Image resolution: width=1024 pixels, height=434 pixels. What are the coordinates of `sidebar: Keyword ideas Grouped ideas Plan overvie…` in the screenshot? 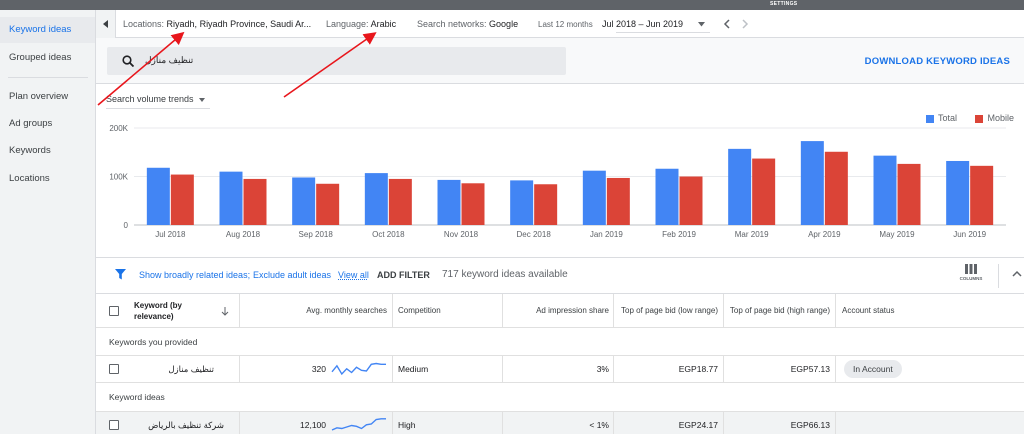 It's located at (48, 222).